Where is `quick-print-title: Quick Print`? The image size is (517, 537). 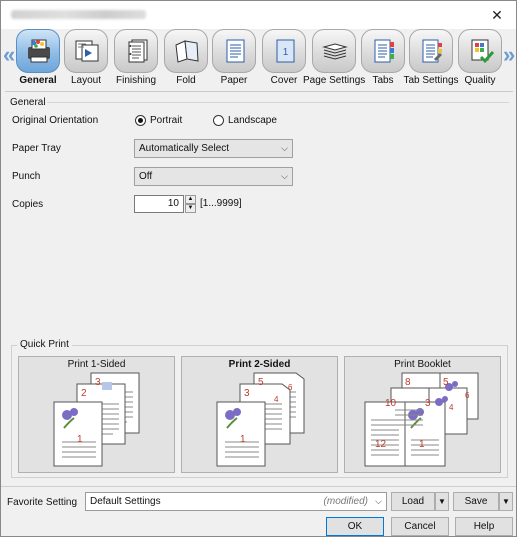
quick-print-title: Quick Print is located at coordinates (44, 344).